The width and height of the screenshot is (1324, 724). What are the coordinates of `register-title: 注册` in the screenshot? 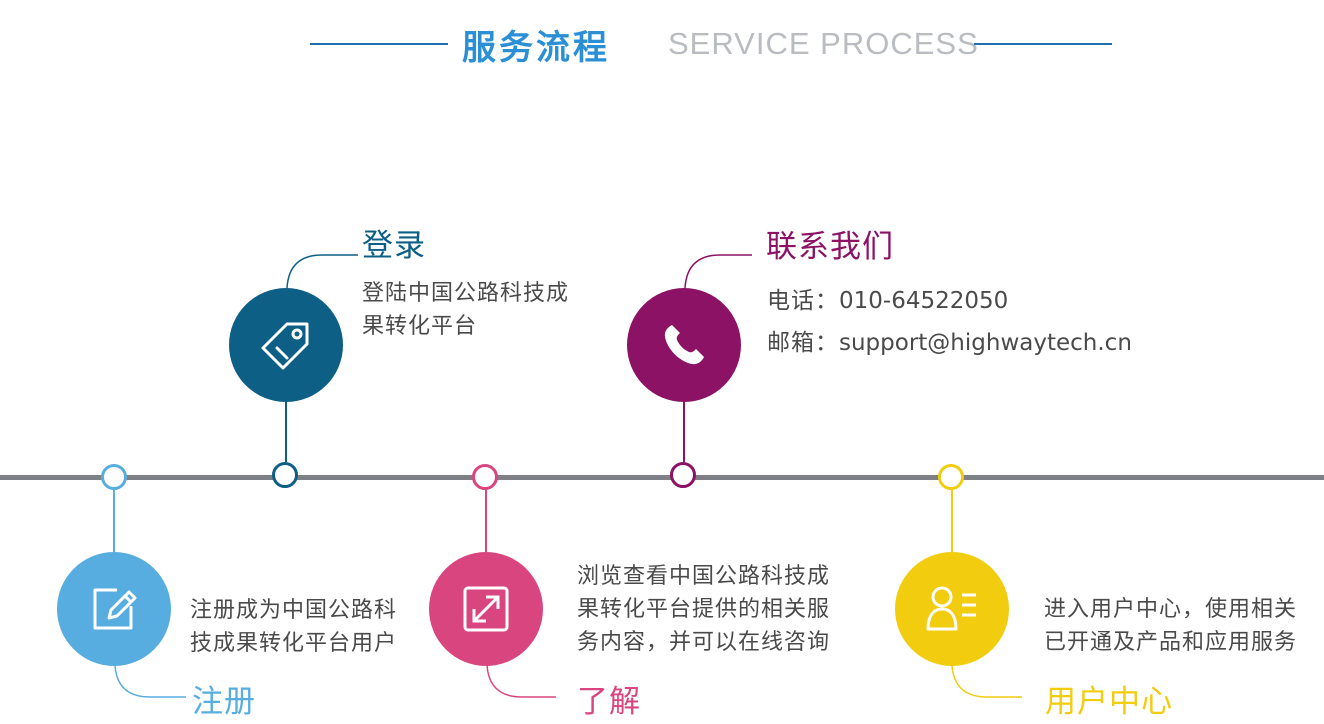 It's located at (224, 702).